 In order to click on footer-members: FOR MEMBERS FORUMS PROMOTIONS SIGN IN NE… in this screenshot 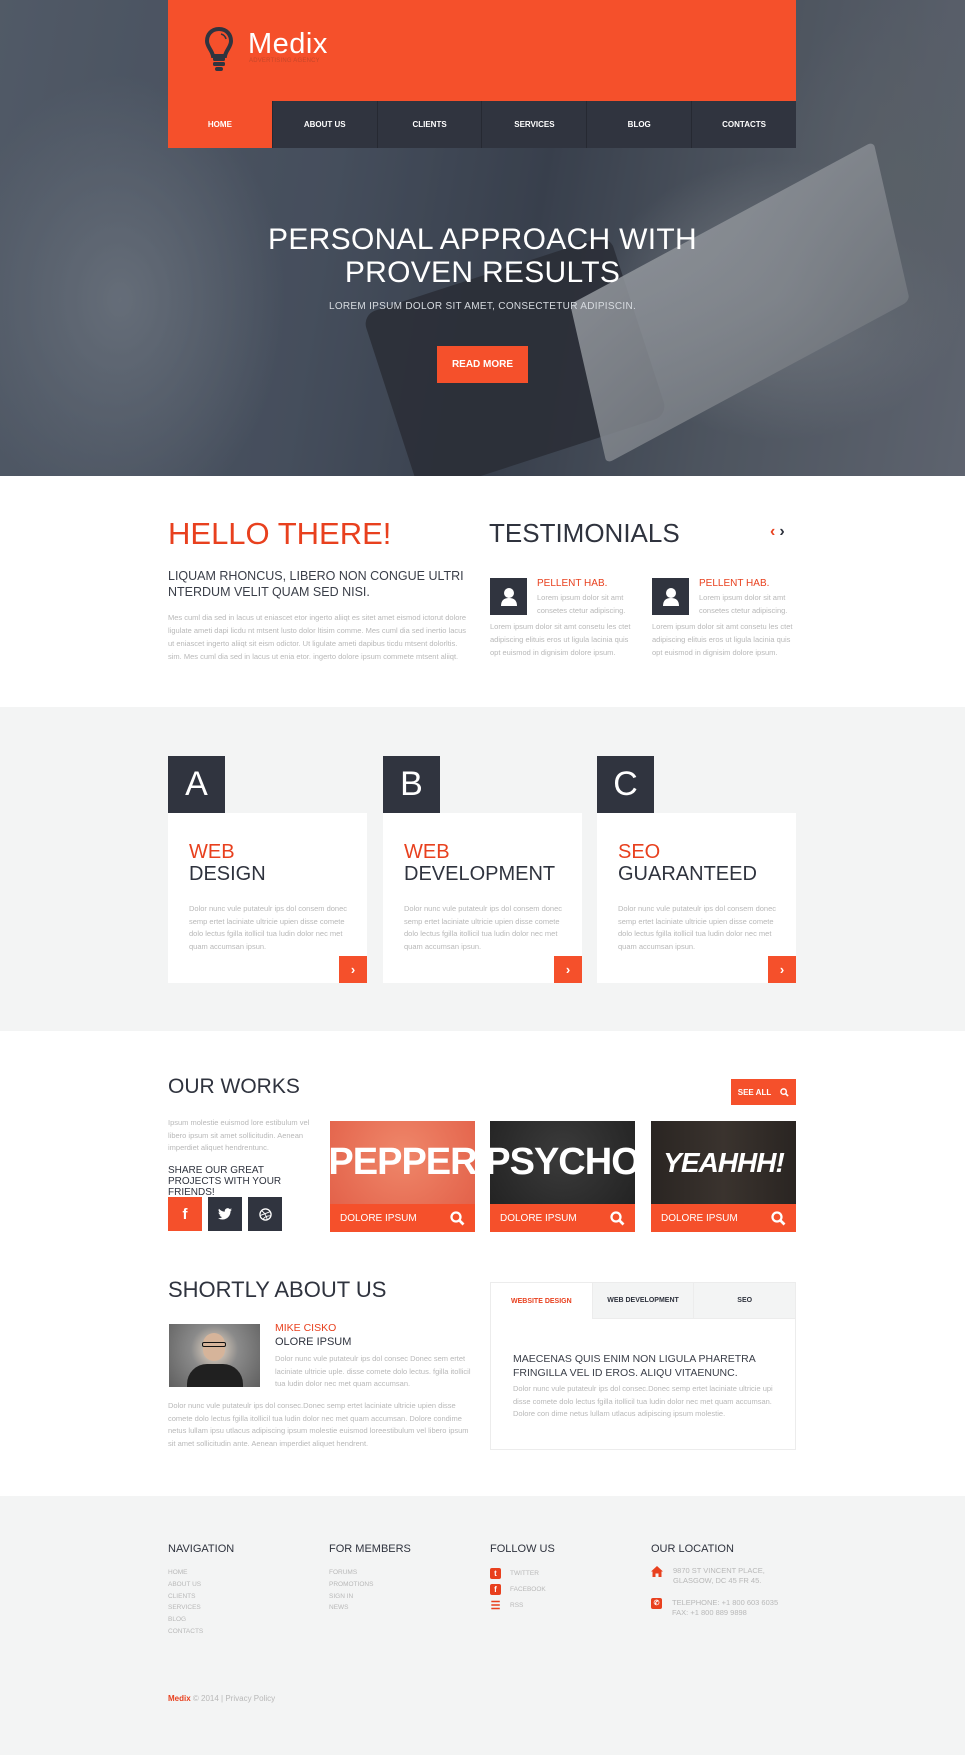, I will do `click(370, 1578)`.